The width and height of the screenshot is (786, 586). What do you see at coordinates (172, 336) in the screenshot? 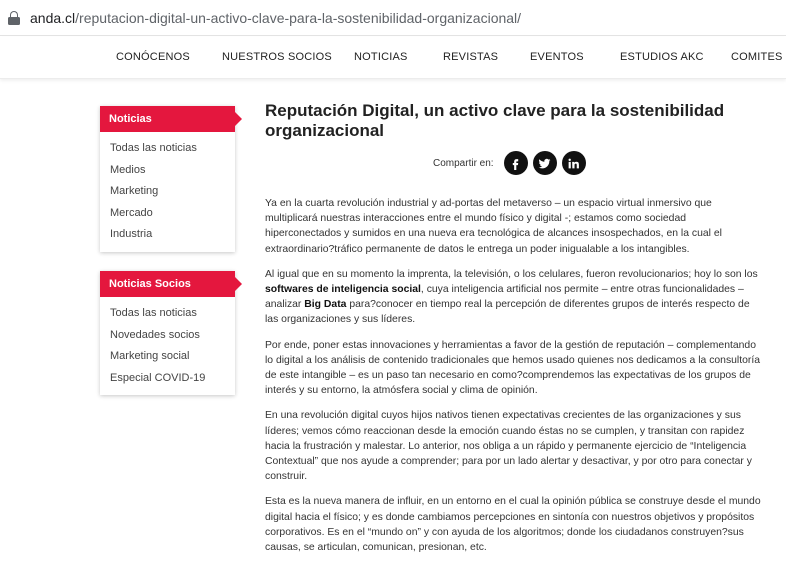
I see `sidebar-item-novedades-socios: Novedades socios` at bounding box center [172, 336].